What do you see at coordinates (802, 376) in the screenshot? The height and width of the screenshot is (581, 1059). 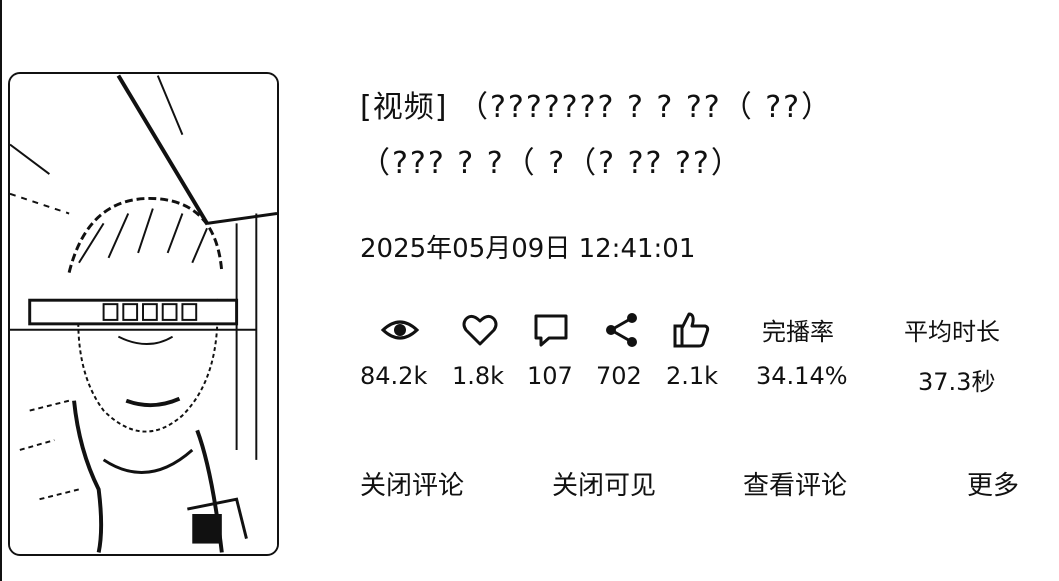 I see `completion-rate-value: 34.14%` at bounding box center [802, 376].